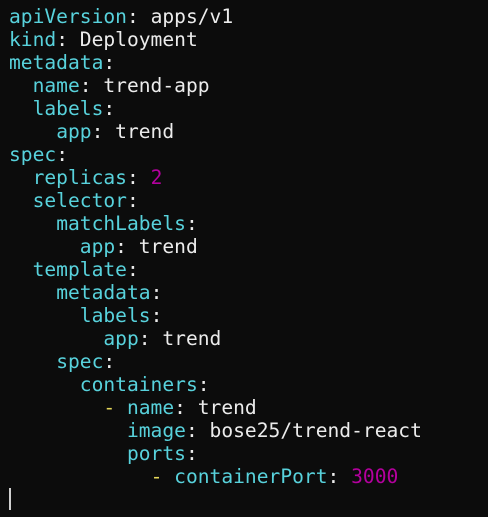 This screenshot has width=488, height=517. What do you see at coordinates (215, 85) in the screenshot?
I see `code-line: name: trend-app` at bounding box center [215, 85].